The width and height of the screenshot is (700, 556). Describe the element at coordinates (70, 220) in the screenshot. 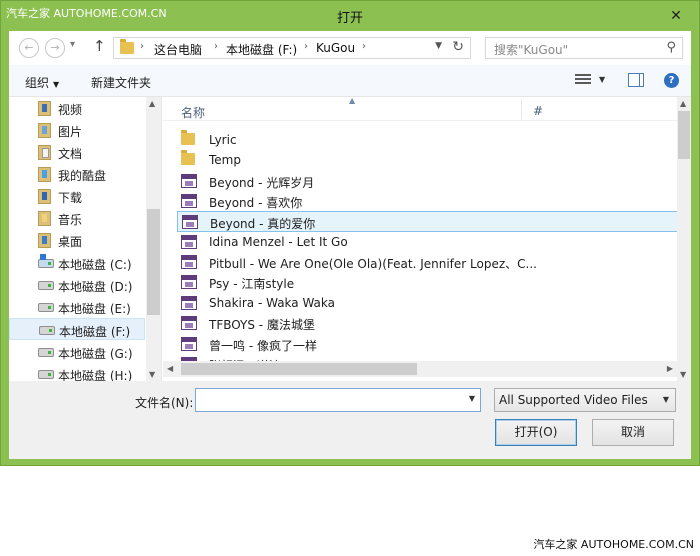

I see `sidebar-item-label: 音乐` at that location.